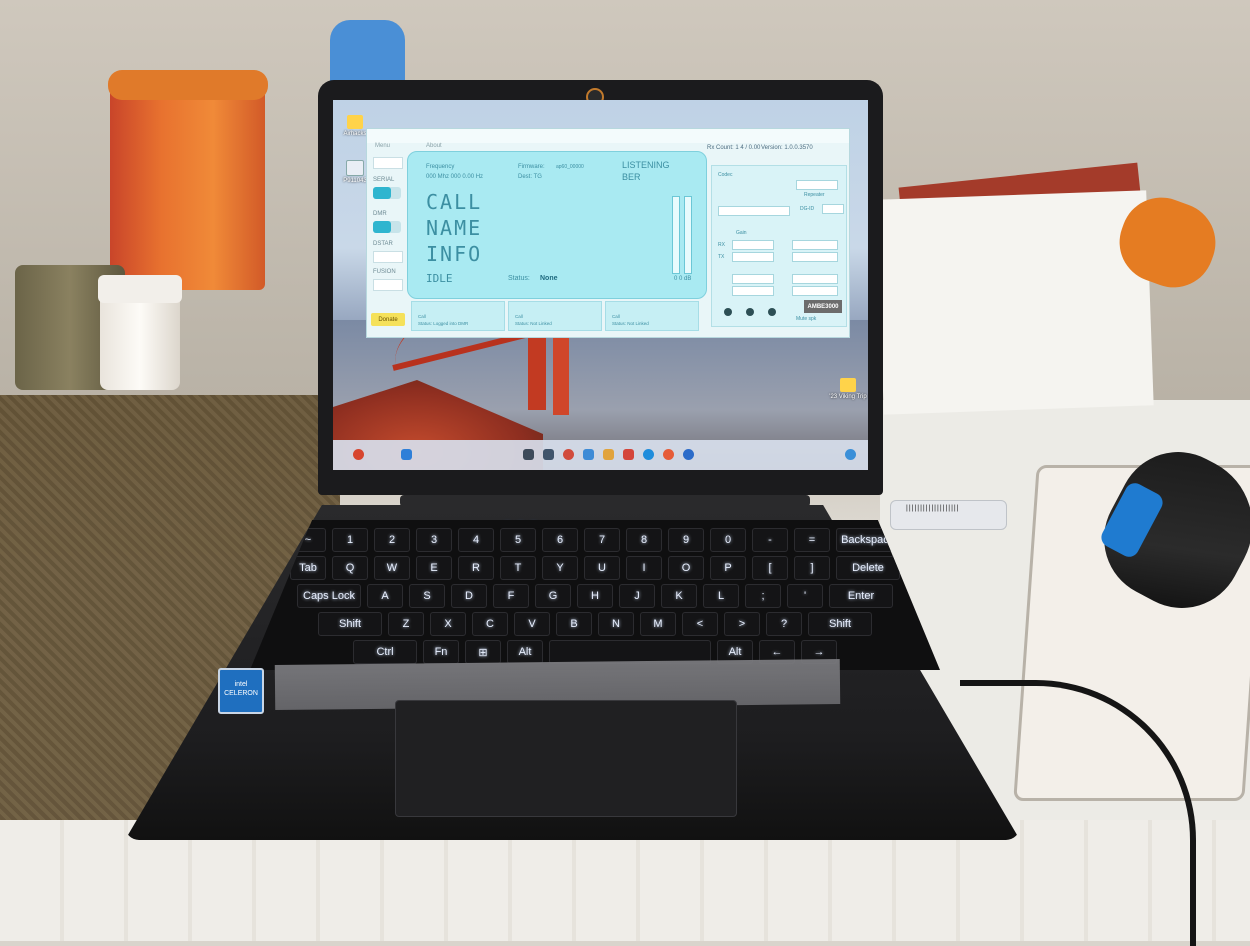 This screenshot has width=1250, height=946. What do you see at coordinates (728, 312) in the screenshot?
I see `mic-icon` at bounding box center [728, 312].